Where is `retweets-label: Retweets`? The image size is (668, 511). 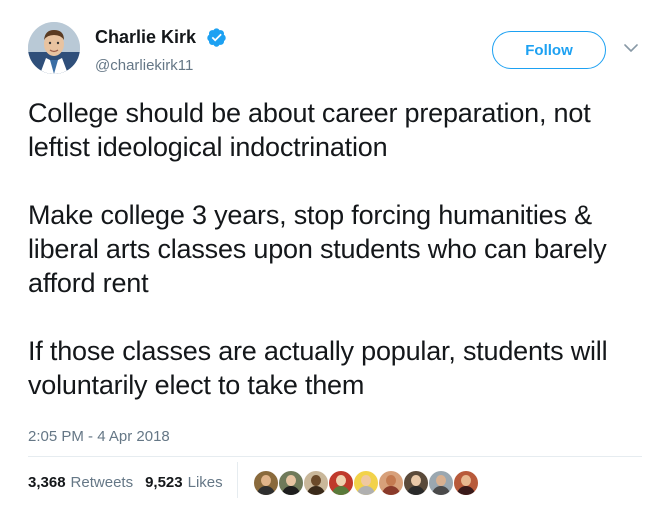
retweets-label: Retweets is located at coordinates (102, 482).